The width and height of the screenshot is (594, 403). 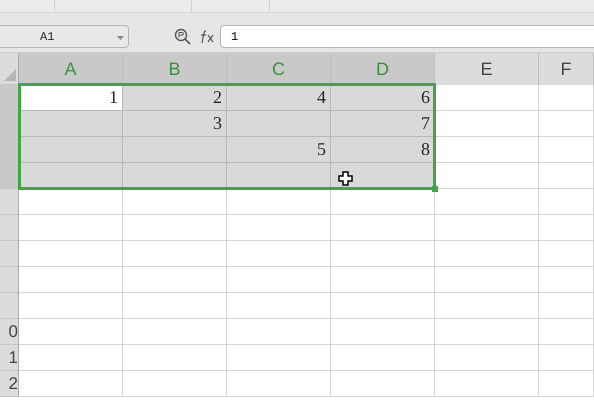 I want to click on function-icon, so click(x=208, y=37).